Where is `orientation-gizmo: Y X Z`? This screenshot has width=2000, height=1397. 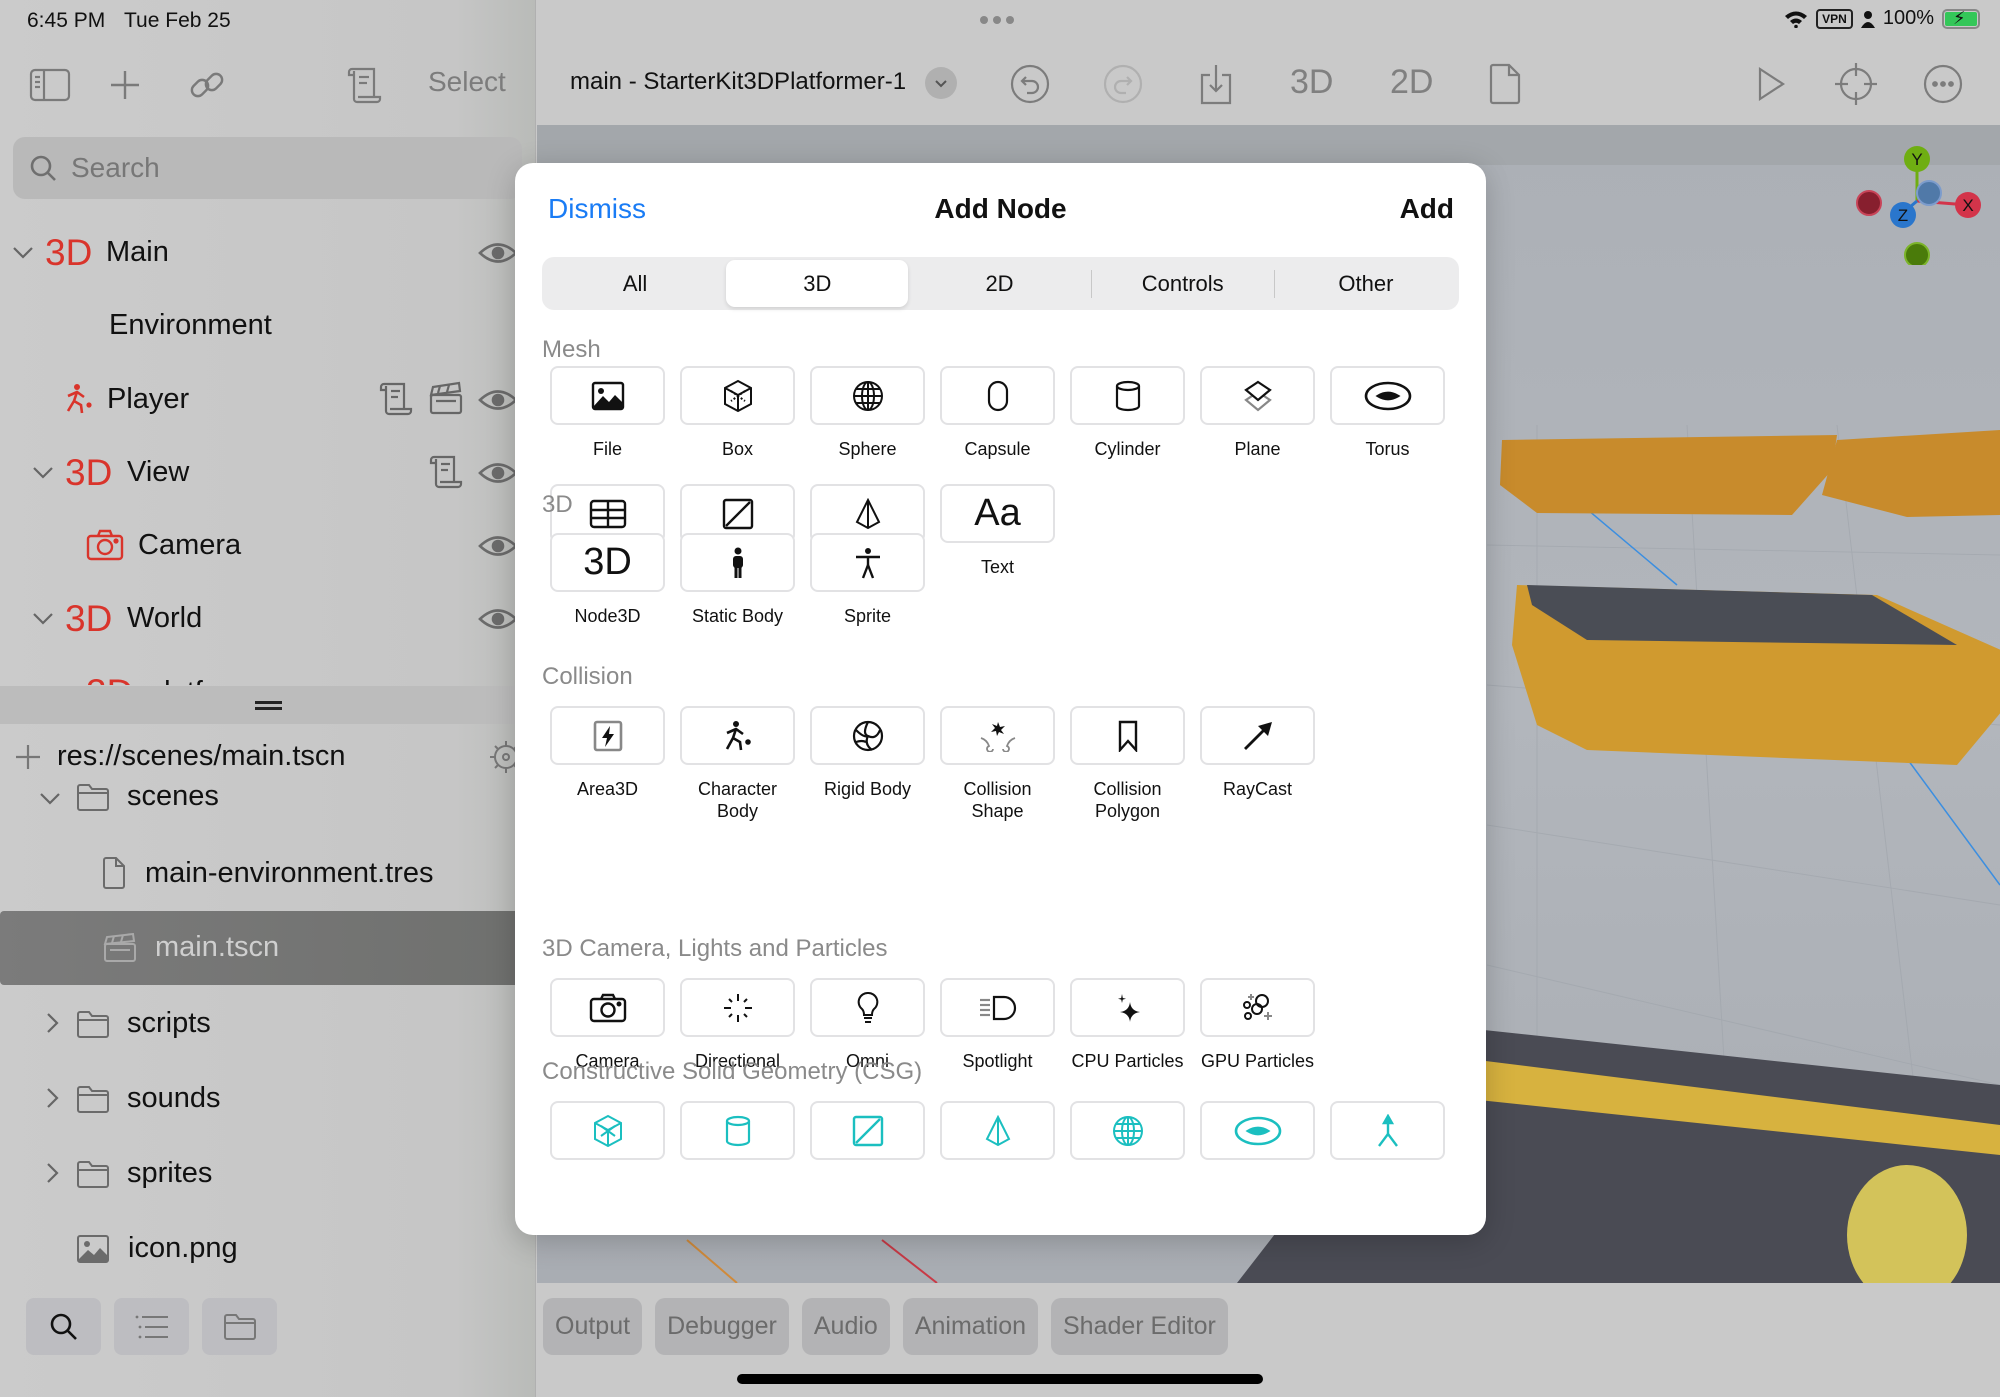 orientation-gizmo: Y X Z is located at coordinates (1917, 205).